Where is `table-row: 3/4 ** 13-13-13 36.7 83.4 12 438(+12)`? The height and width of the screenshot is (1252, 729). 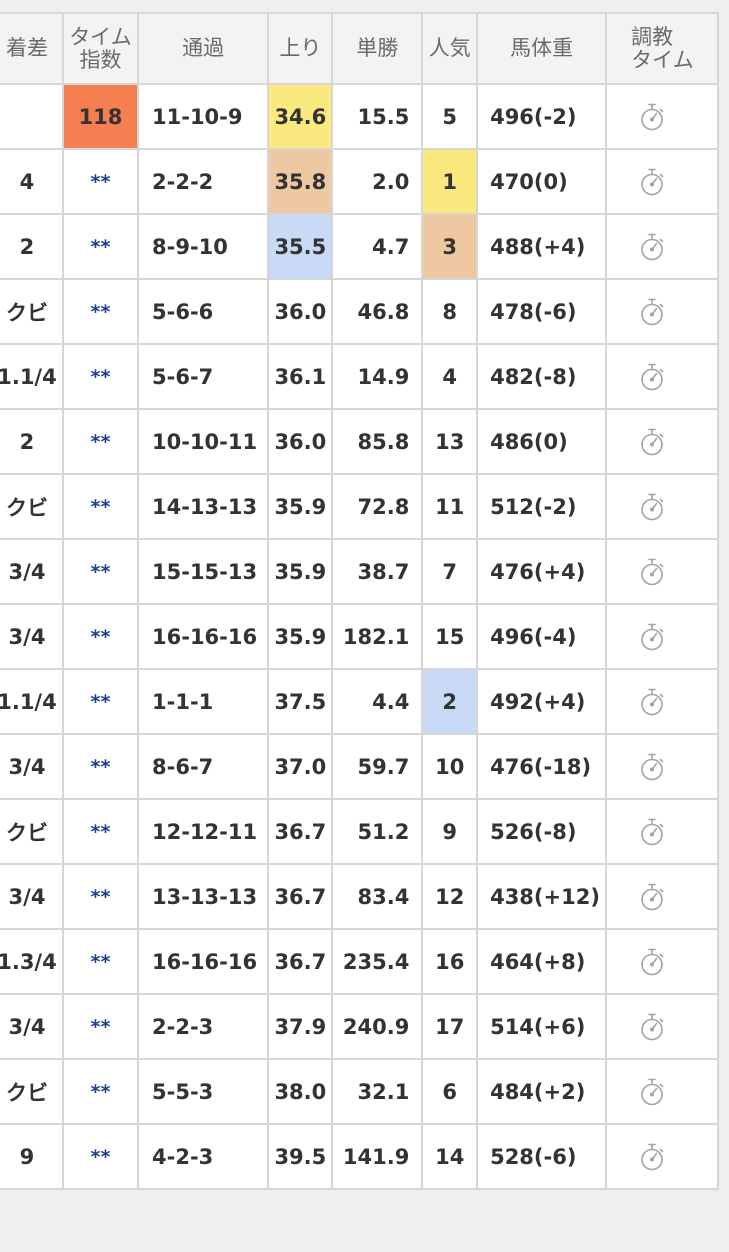 table-row: 3/4 ** 13-13-13 36.7 83.4 12 438(+12) is located at coordinates (359, 896).